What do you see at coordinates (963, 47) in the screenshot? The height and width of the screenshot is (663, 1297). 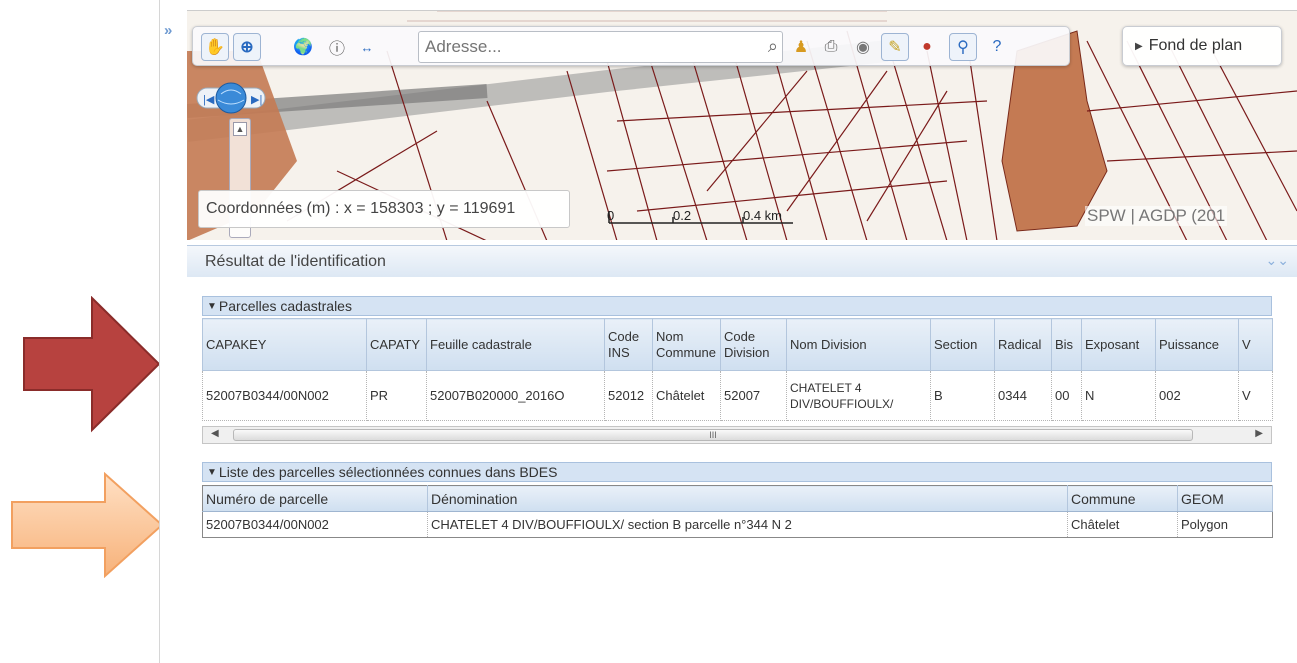 I see `identify-icon: ⚲` at bounding box center [963, 47].